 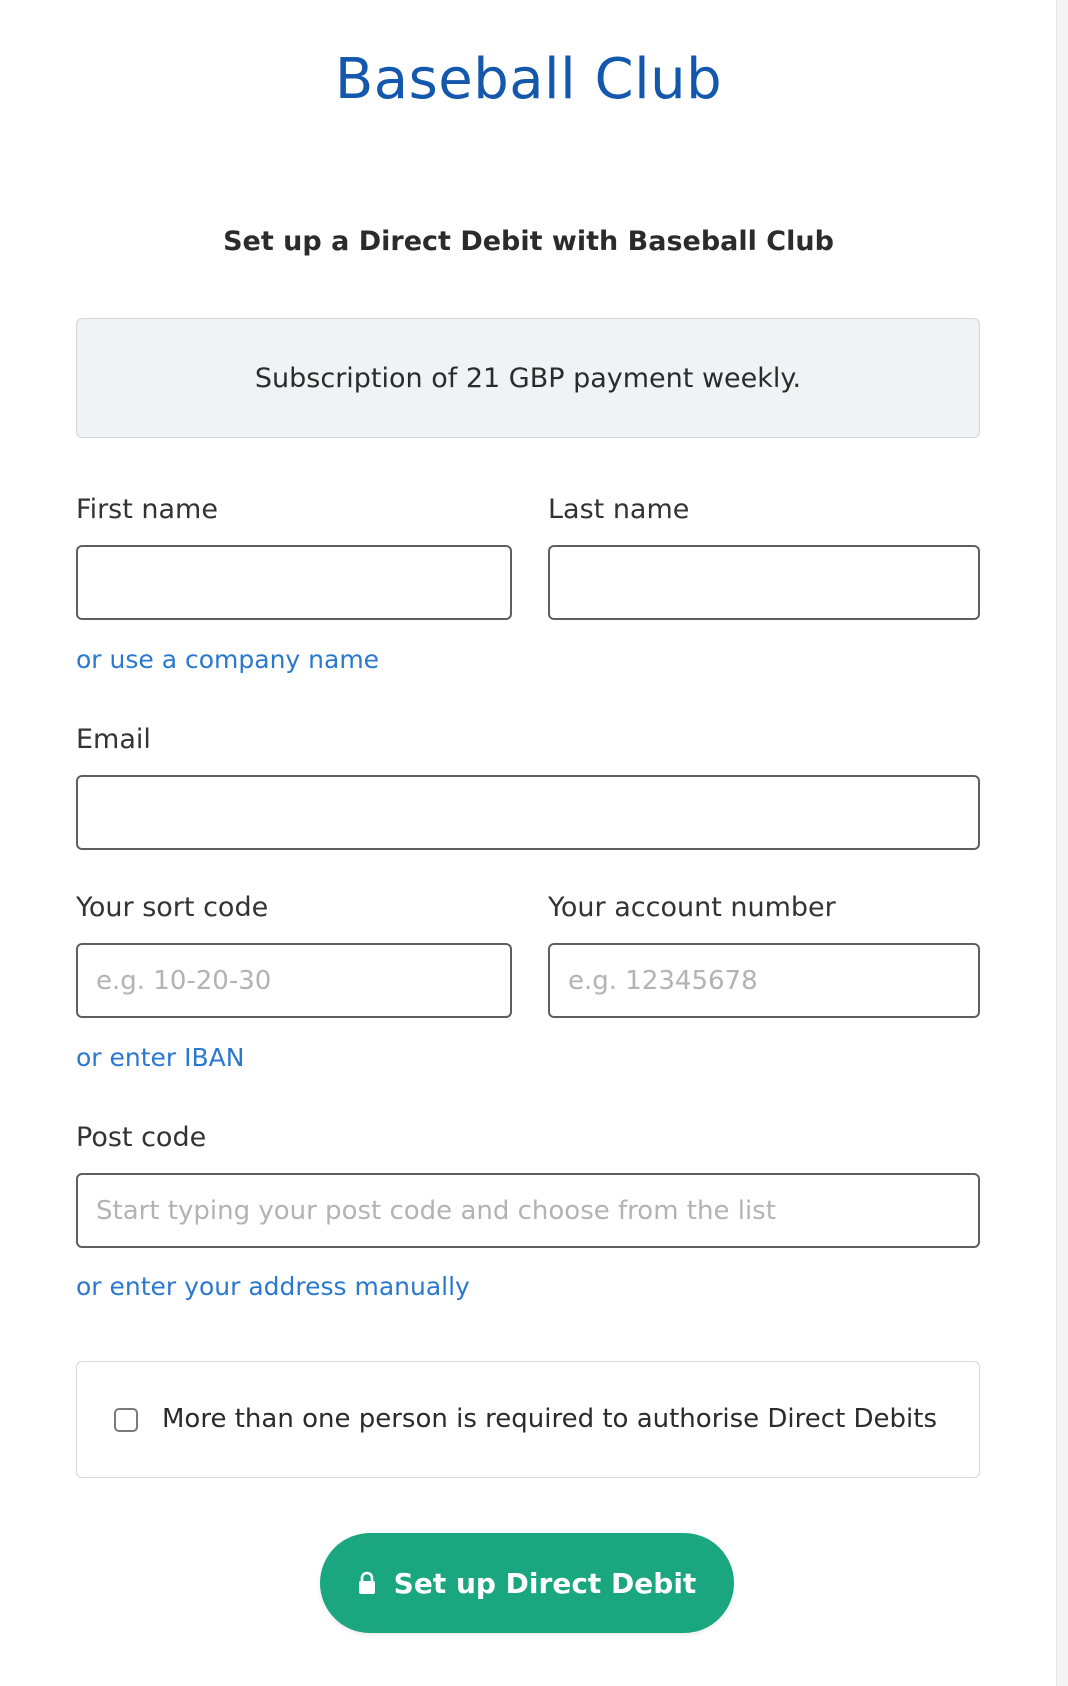 I want to click on email-input, so click(x=528, y=812).